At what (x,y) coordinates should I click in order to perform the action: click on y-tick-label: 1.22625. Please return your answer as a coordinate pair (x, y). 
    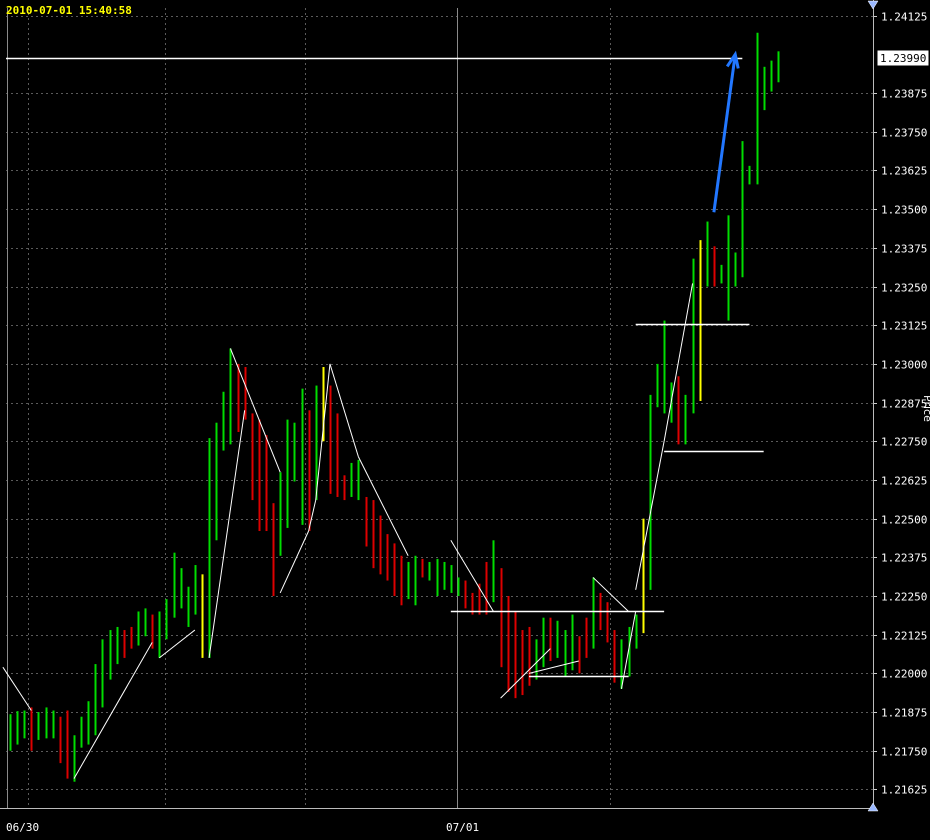
    Looking at the image, I should click on (904, 481).